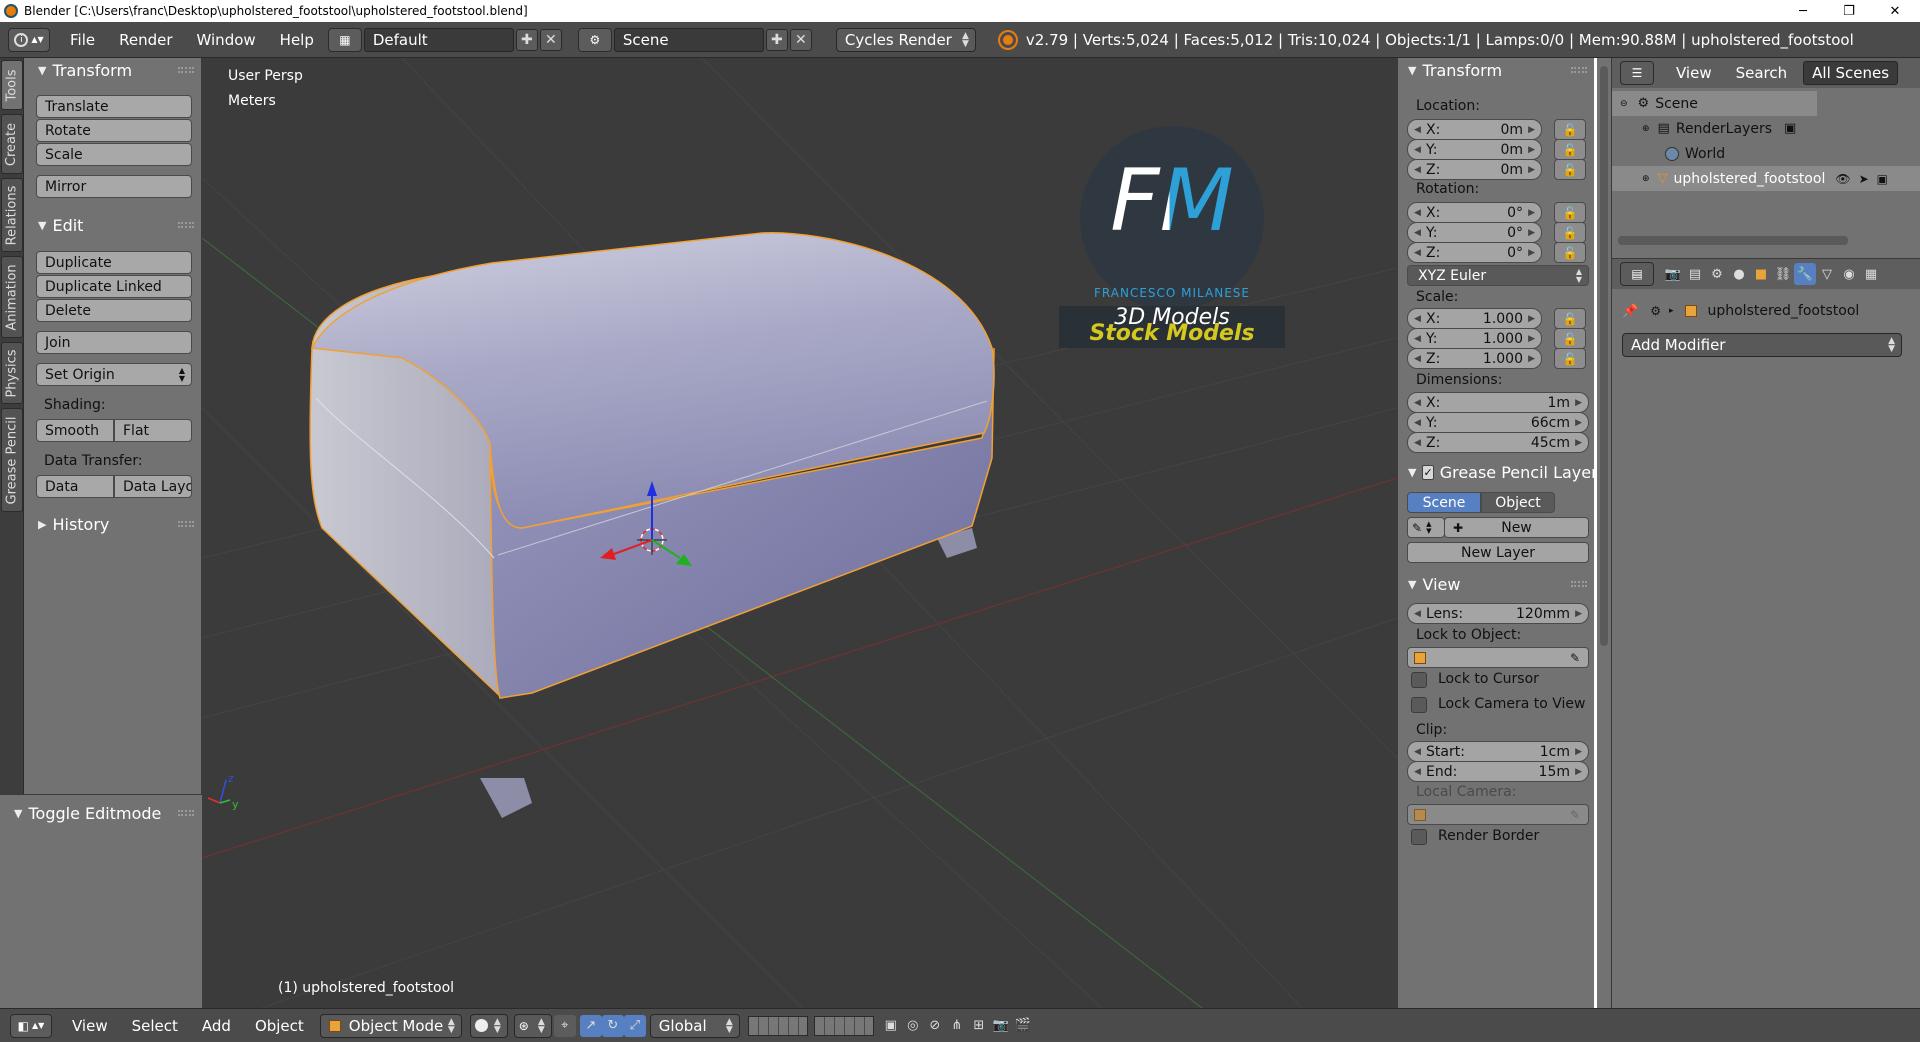 The height and width of the screenshot is (1042, 1920). Describe the element at coordinates (694, 1025) in the screenshot. I see `transform-orientation-dropdown: Global ▲ ▼` at that location.